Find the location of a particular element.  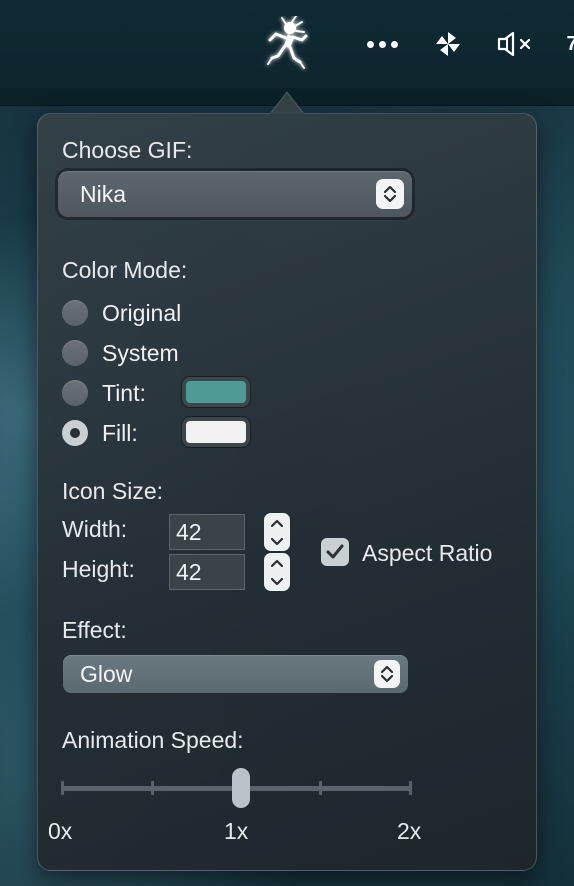

radio-label: Fill: is located at coordinates (120, 432).